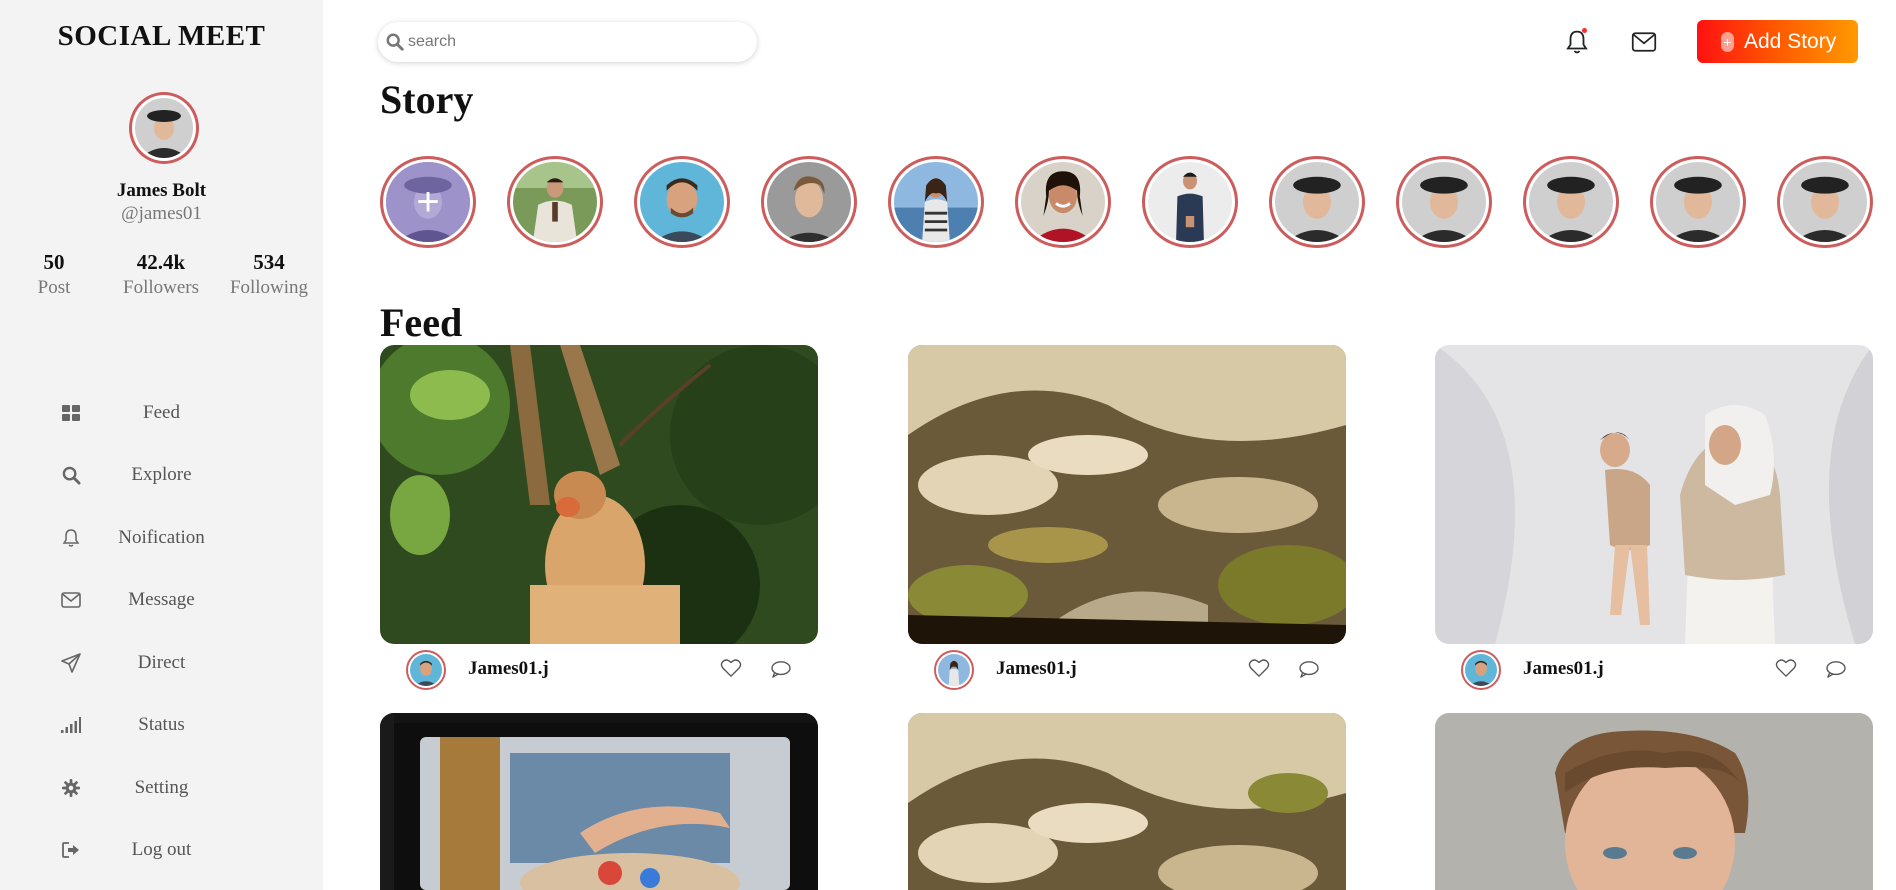  What do you see at coordinates (161, 287) in the screenshot?
I see `stat-followers-label: Followers` at bounding box center [161, 287].